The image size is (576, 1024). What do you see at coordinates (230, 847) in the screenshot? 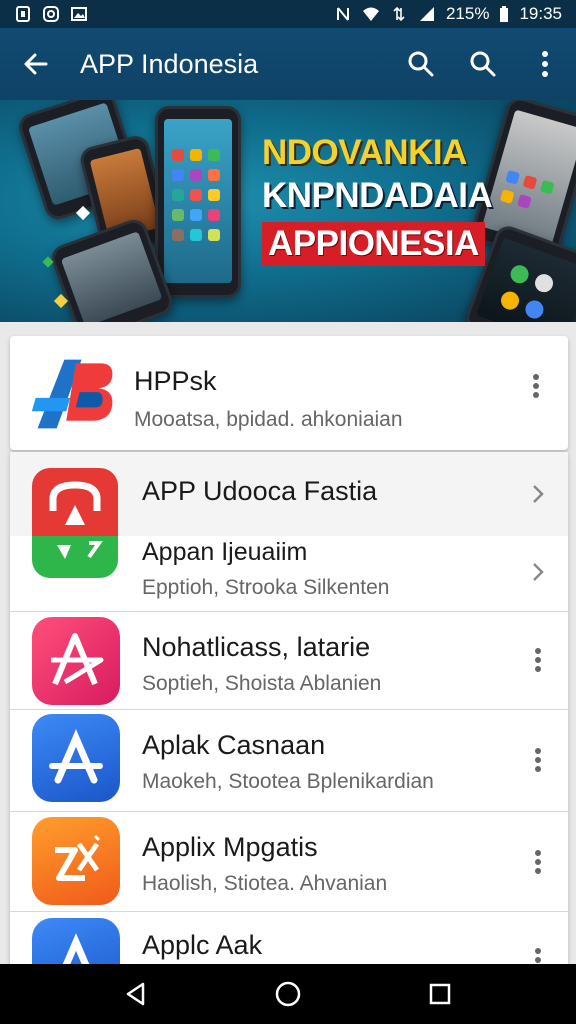
I see `app-name: Applix Mpgatis` at bounding box center [230, 847].